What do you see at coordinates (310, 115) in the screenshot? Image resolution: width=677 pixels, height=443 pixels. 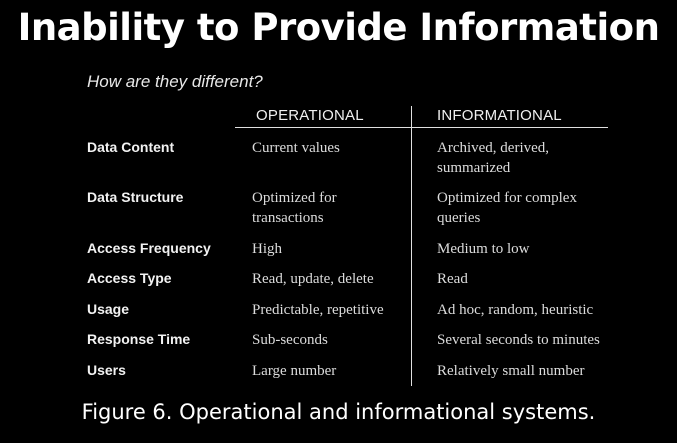 I see `column-header-operational: OPERATIONAL` at bounding box center [310, 115].